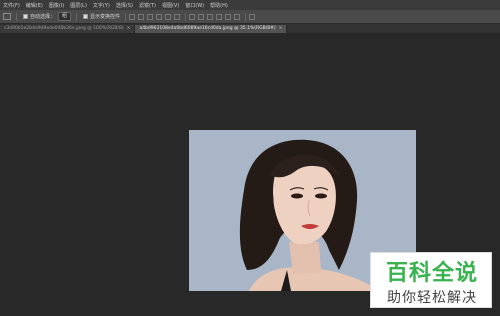  Describe the element at coordinates (168, 16) in the screenshot. I see `align-hcenter-icon` at that location.